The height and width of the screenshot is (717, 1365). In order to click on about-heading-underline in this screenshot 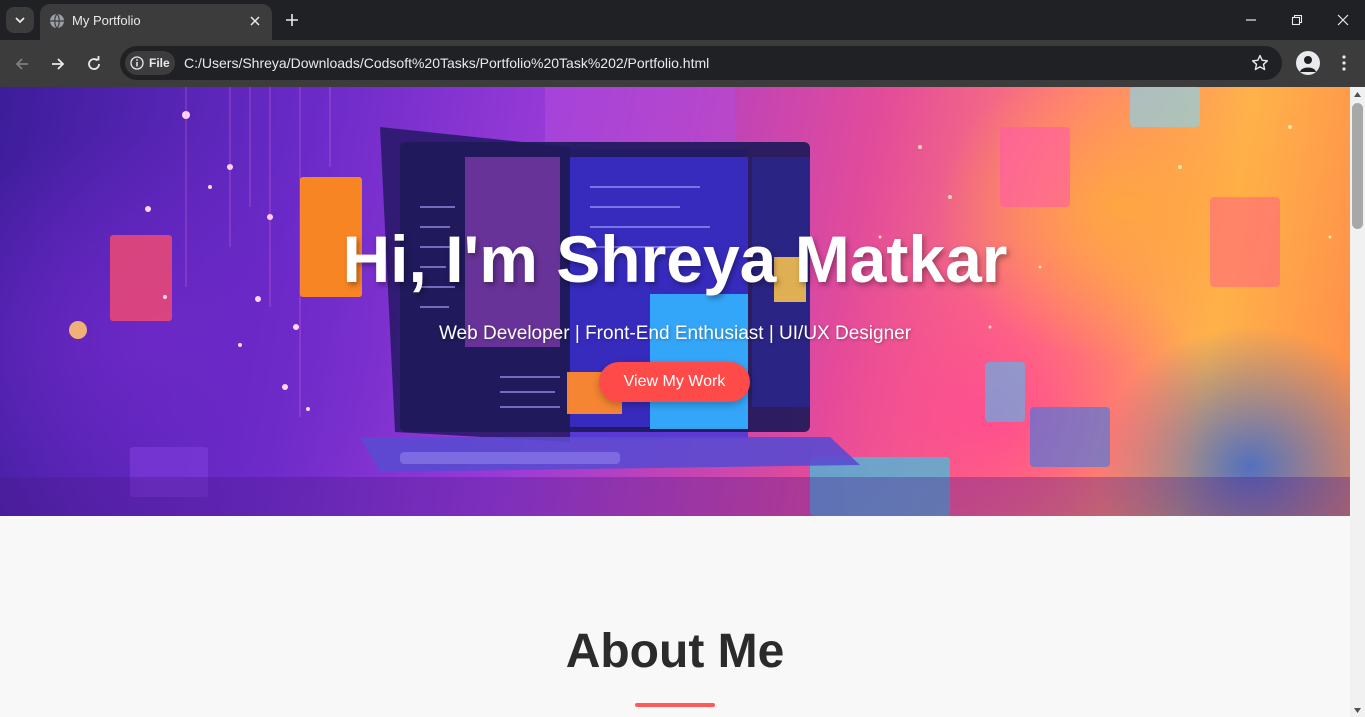, I will do `click(675, 705)`.